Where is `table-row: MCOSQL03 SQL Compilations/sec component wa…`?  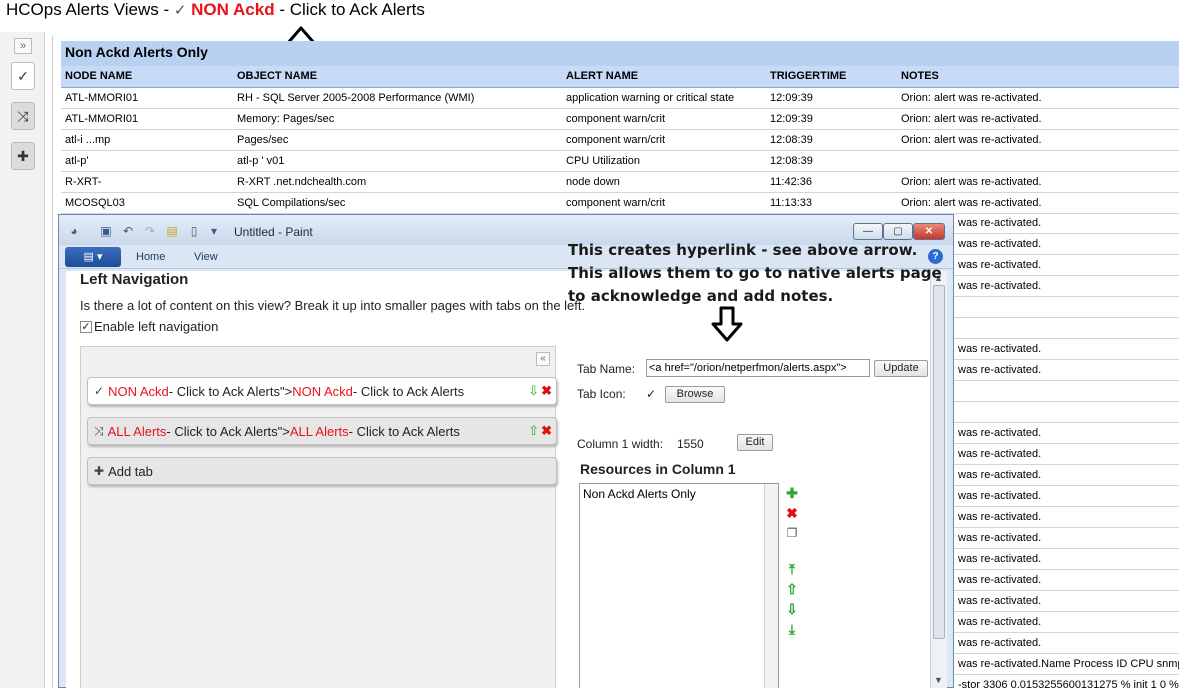 table-row: MCOSQL03 SQL Compilations/sec component wa… is located at coordinates (620, 203).